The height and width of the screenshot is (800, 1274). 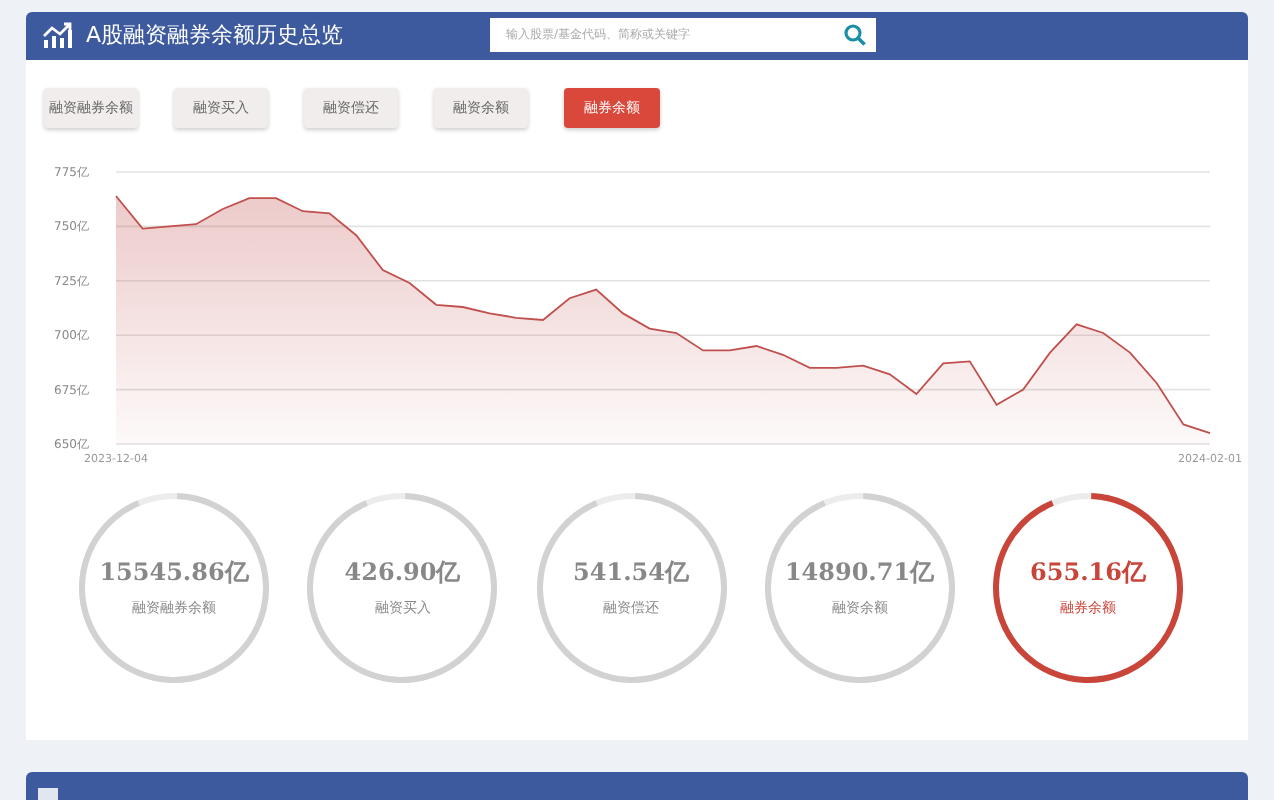 What do you see at coordinates (216, 35) in the screenshot?
I see `page-title: A股融资融券余额历史总览` at bounding box center [216, 35].